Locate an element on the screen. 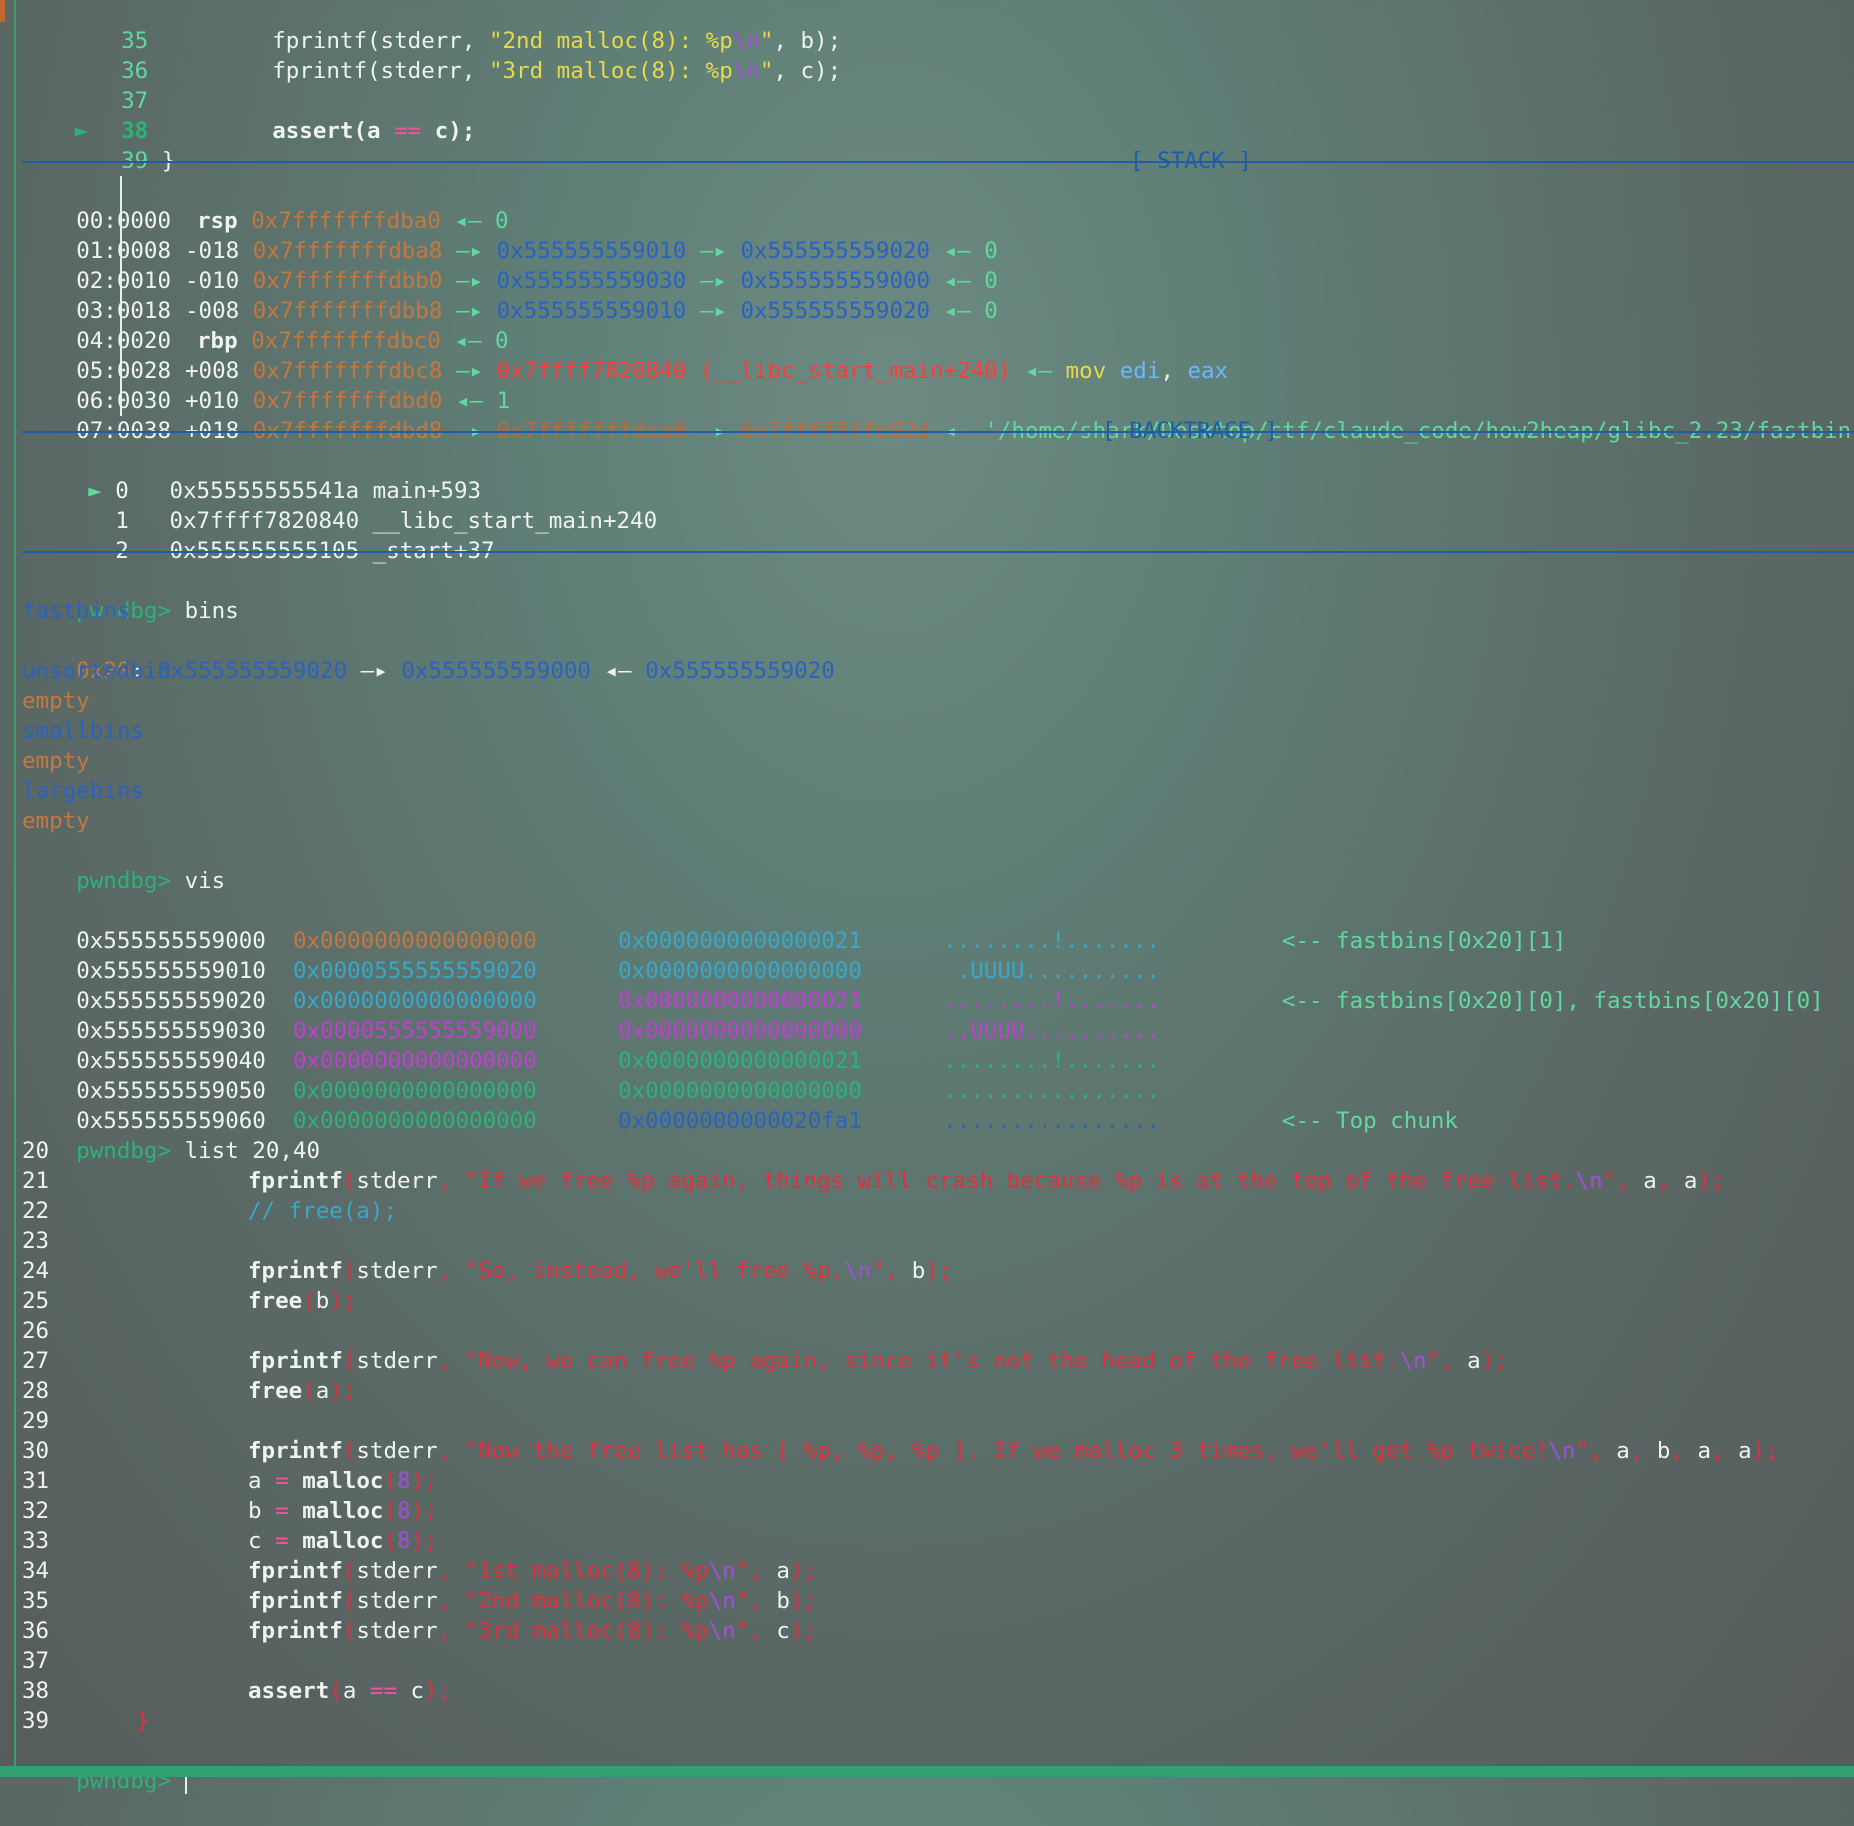 This screenshot has width=1854, height=1826. source-line: 39 } is located at coordinates (148, 161).